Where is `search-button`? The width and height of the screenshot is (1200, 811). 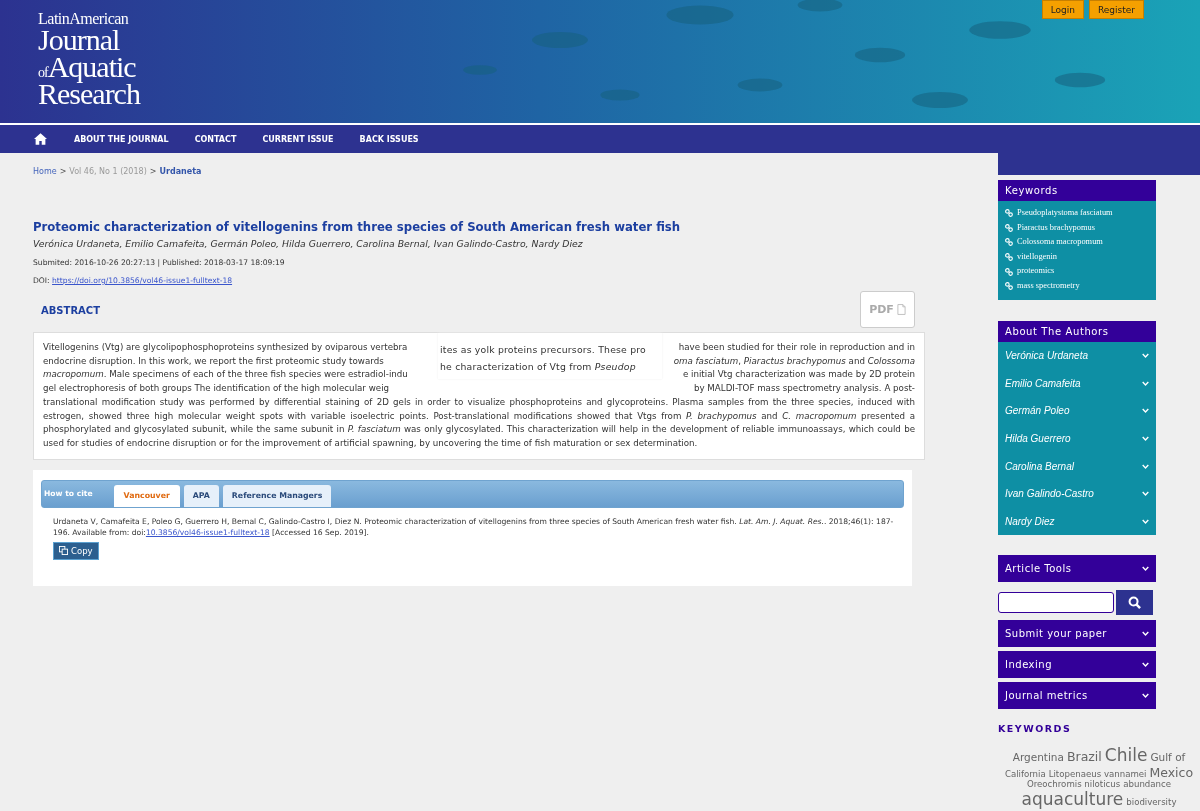 search-button is located at coordinates (1134, 603).